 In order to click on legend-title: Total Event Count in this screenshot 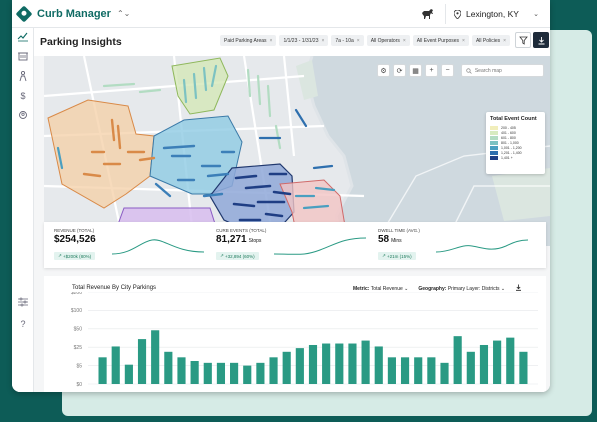, I will do `click(513, 119)`.